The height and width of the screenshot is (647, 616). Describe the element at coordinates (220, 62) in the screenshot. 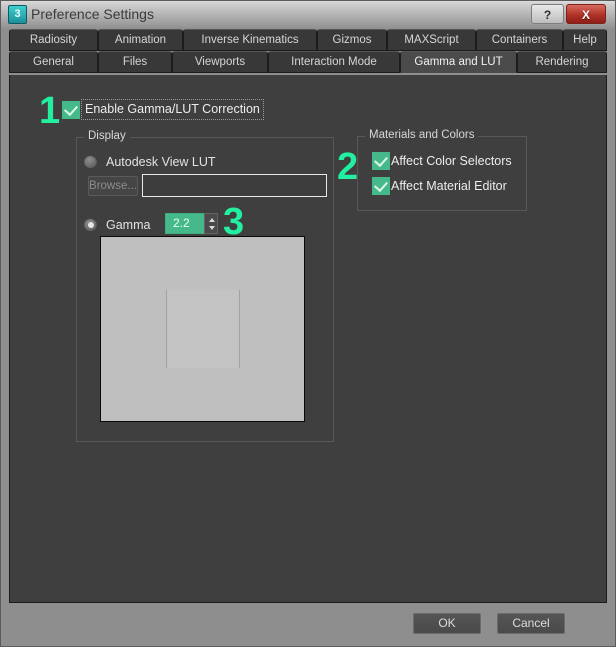

I see `tab-viewports: Viewports` at that location.